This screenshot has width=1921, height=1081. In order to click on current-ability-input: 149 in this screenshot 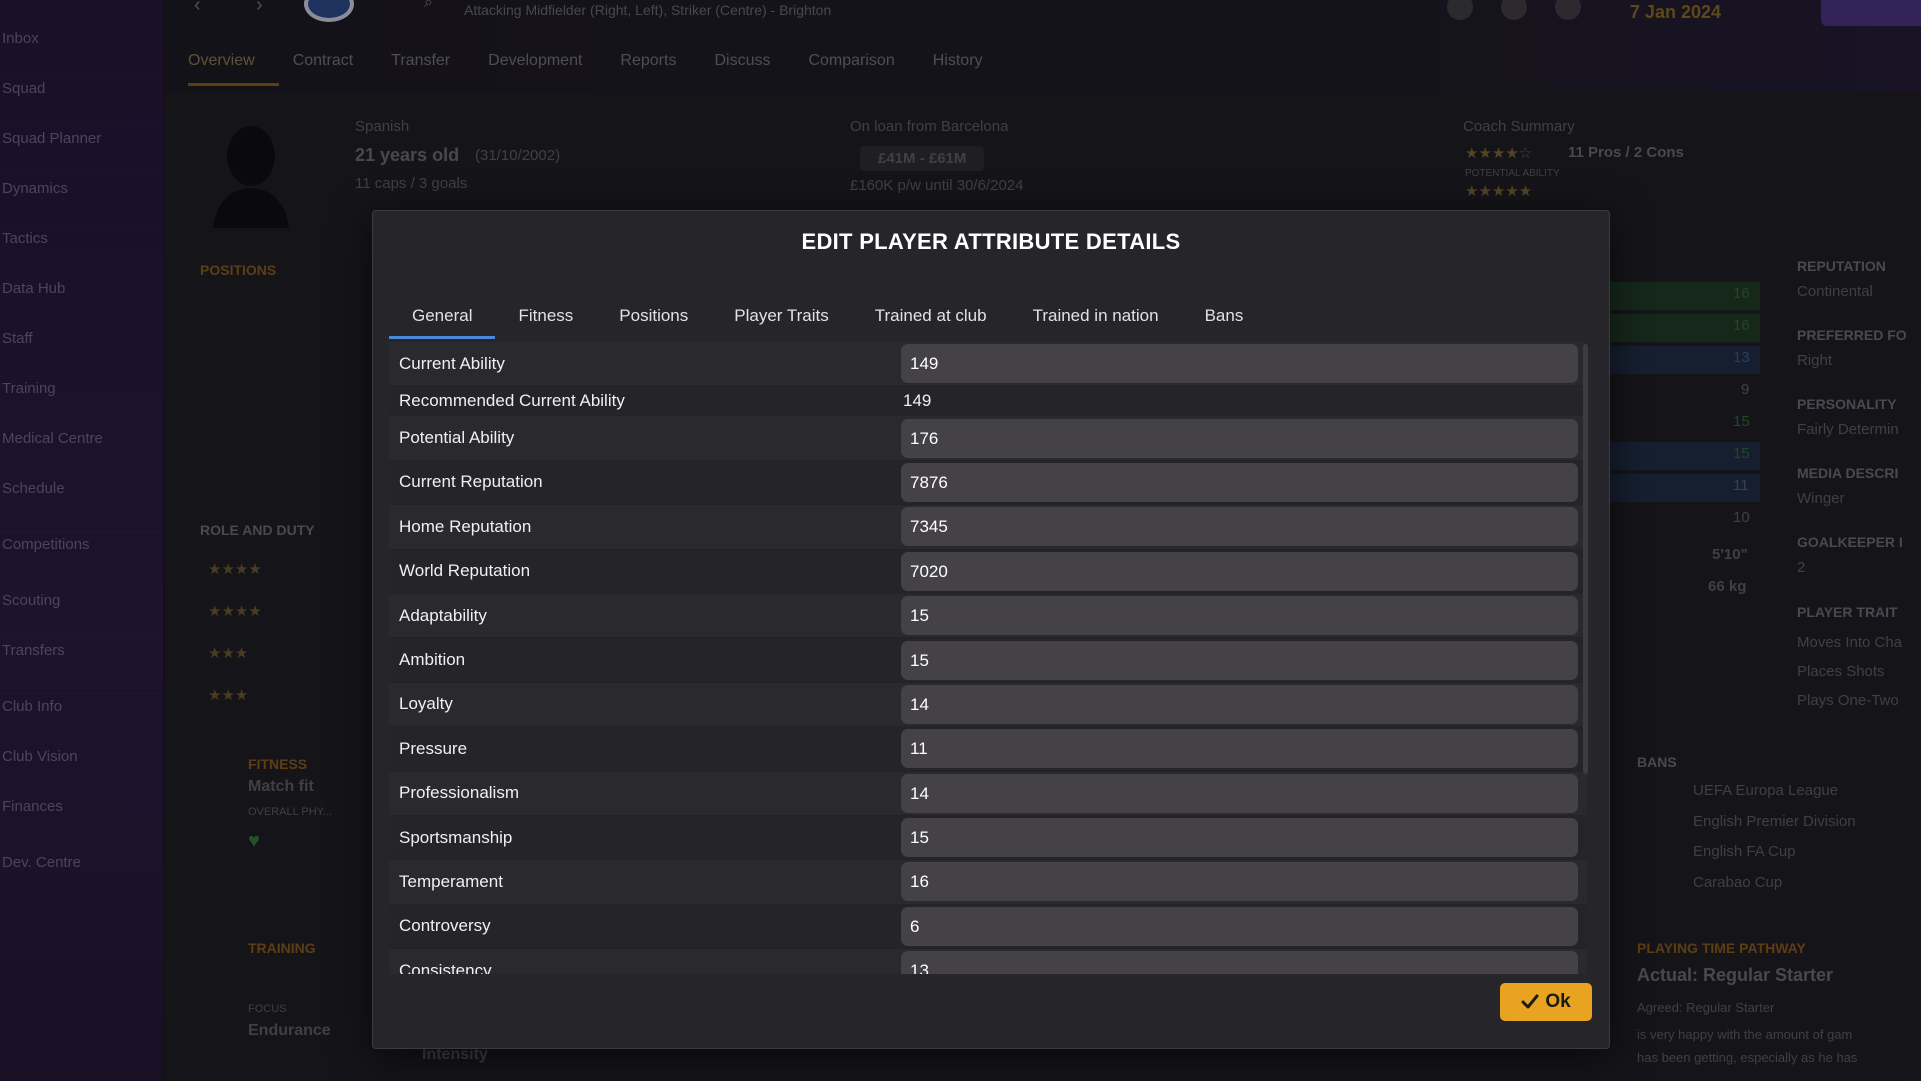, I will do `click(1239, 364)`.